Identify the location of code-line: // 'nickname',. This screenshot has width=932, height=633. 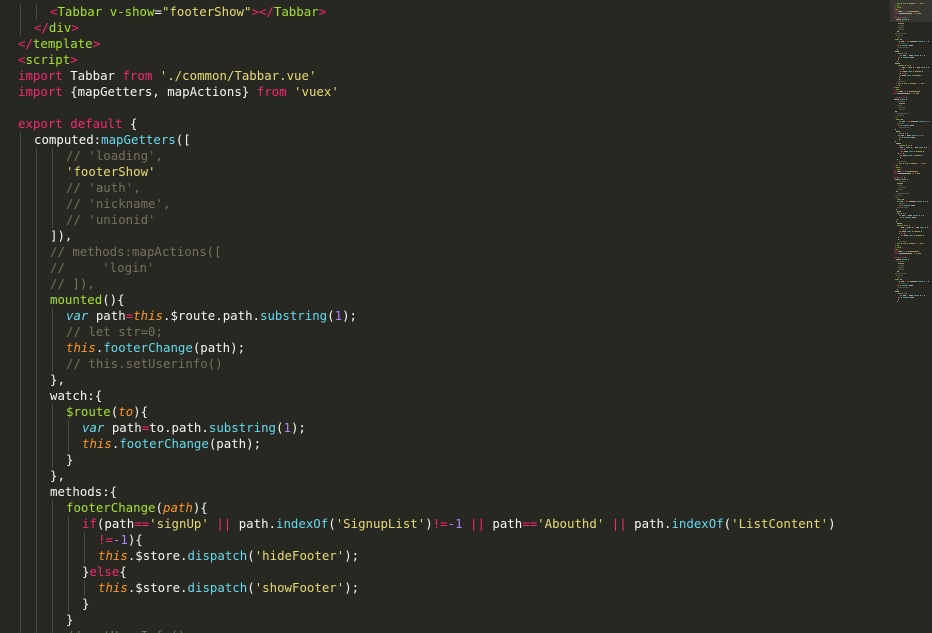
(118, 204).